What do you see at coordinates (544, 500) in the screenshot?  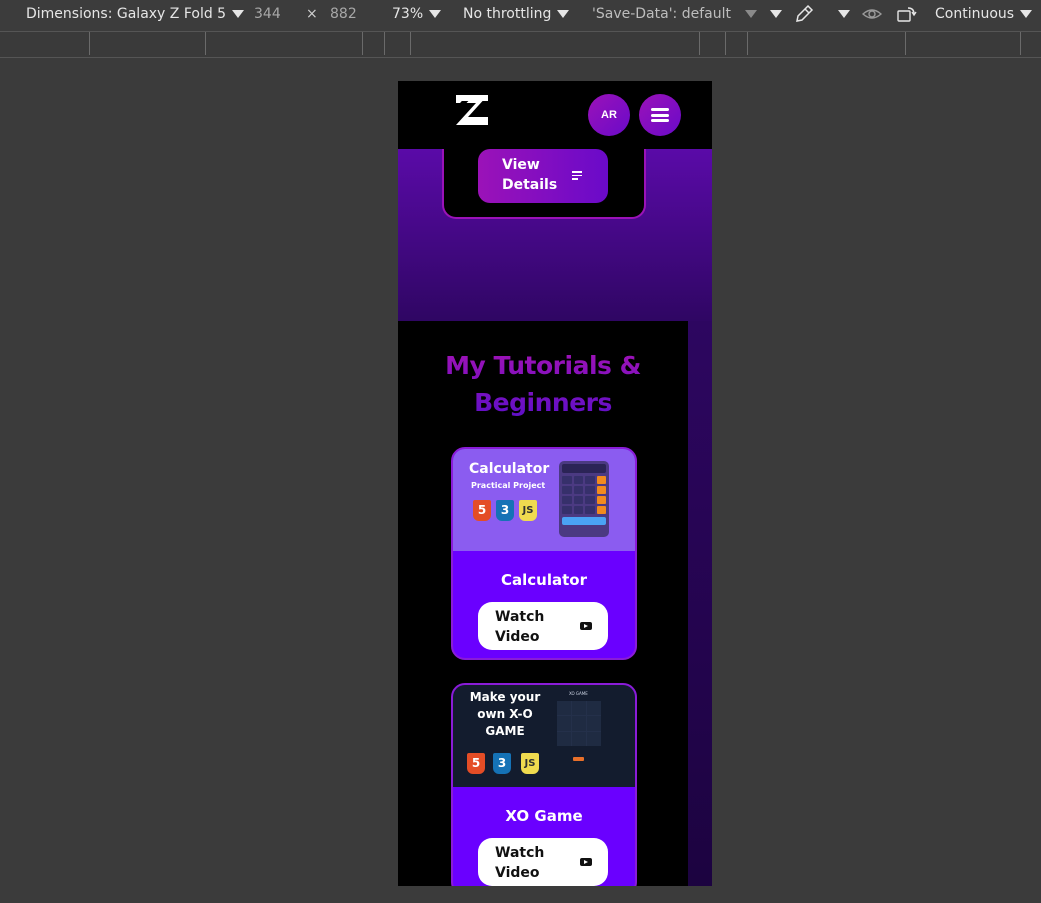 I see `calculator-thumbnail: Calculator Practical Project 5 3 JS` at bounding box center [544, 500].